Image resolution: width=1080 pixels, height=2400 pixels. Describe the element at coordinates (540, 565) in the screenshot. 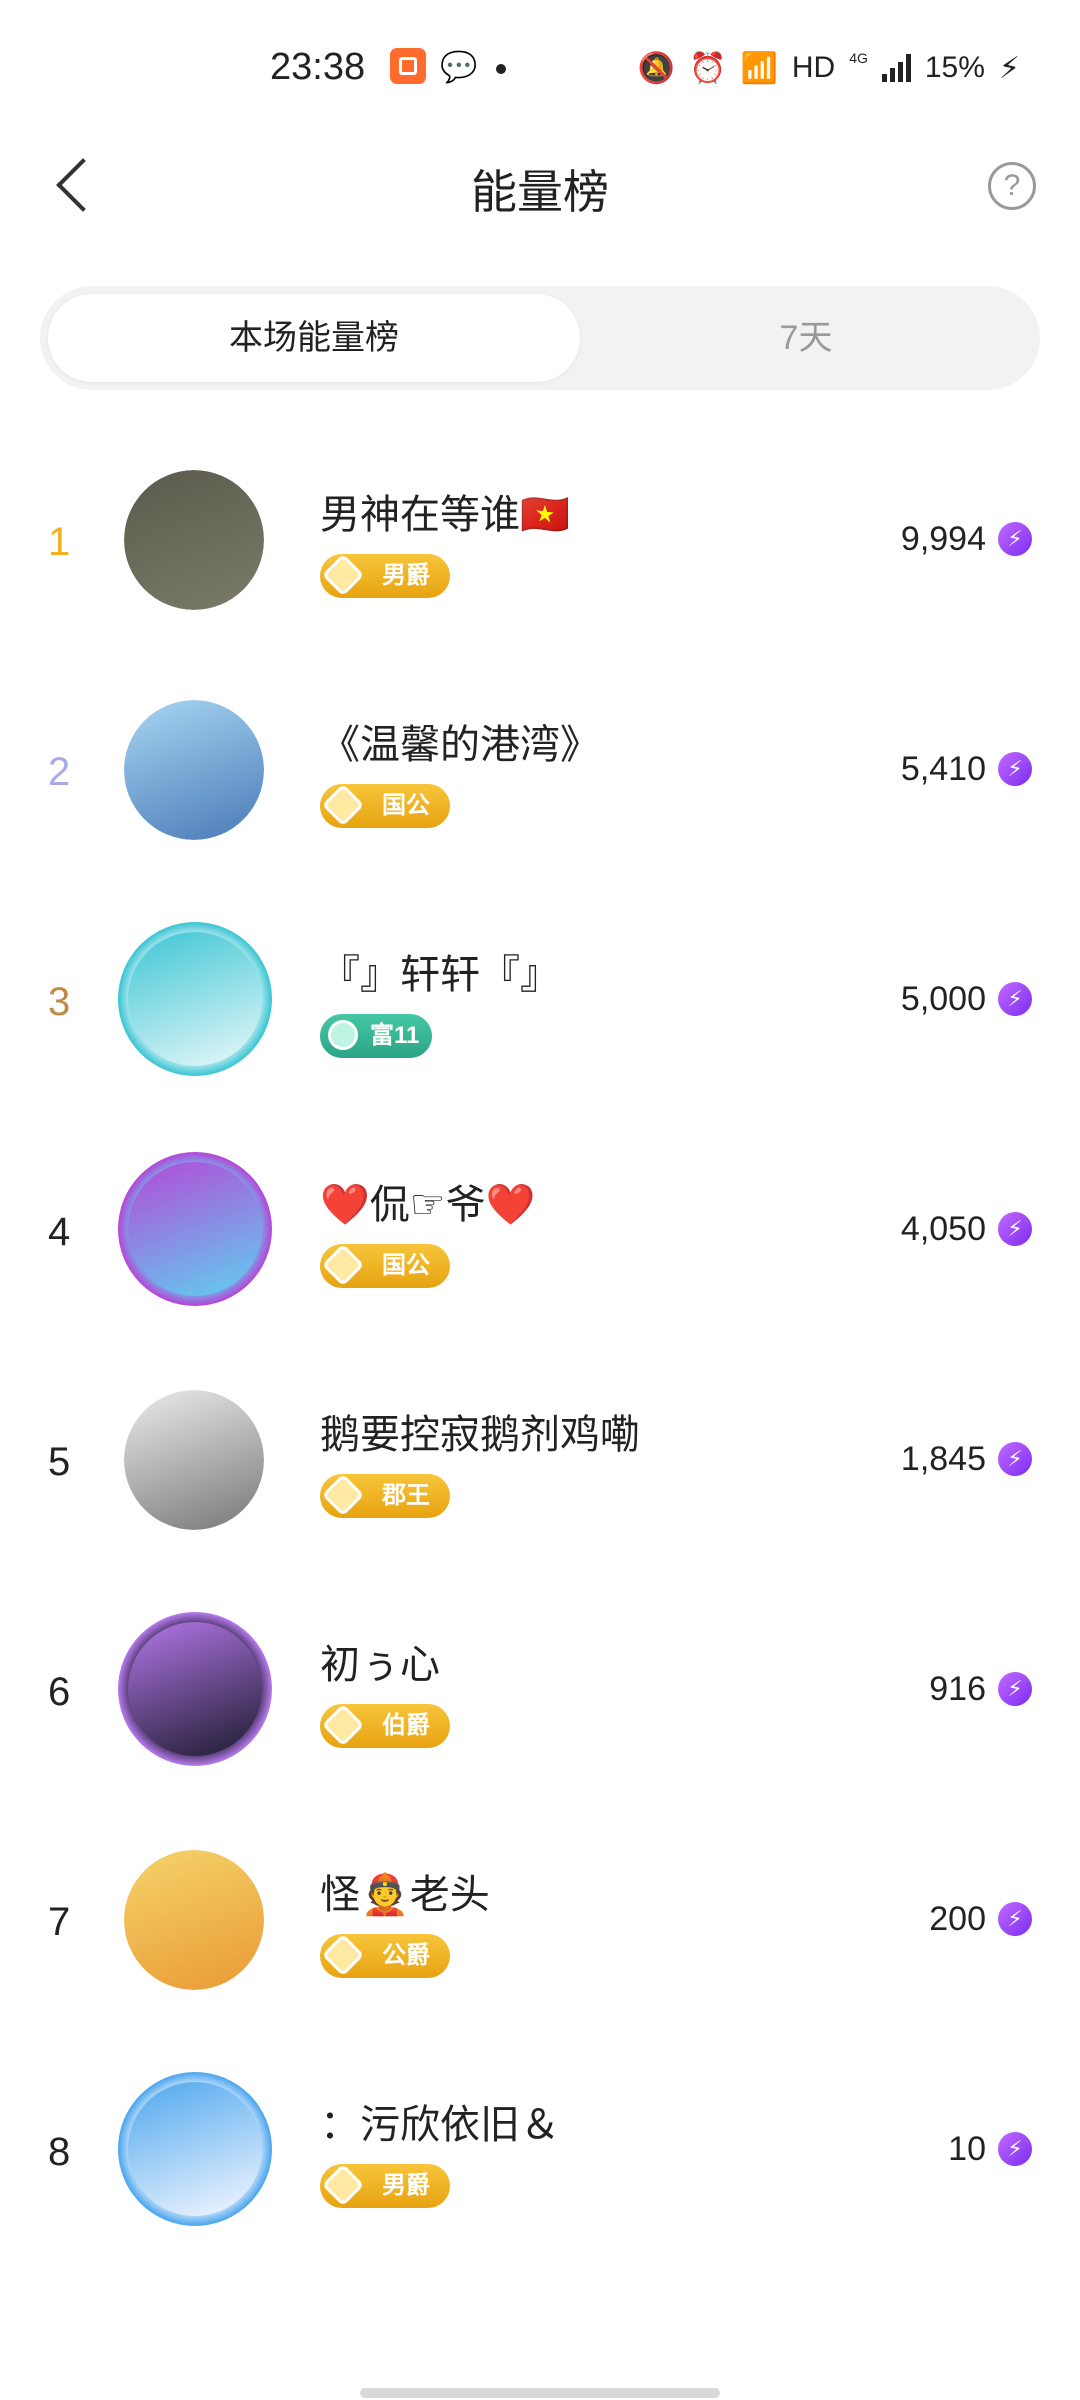

I see `ranking-row: 1 男神在等谁🇻🇳 男爵 9,994 ⚡` at that location.